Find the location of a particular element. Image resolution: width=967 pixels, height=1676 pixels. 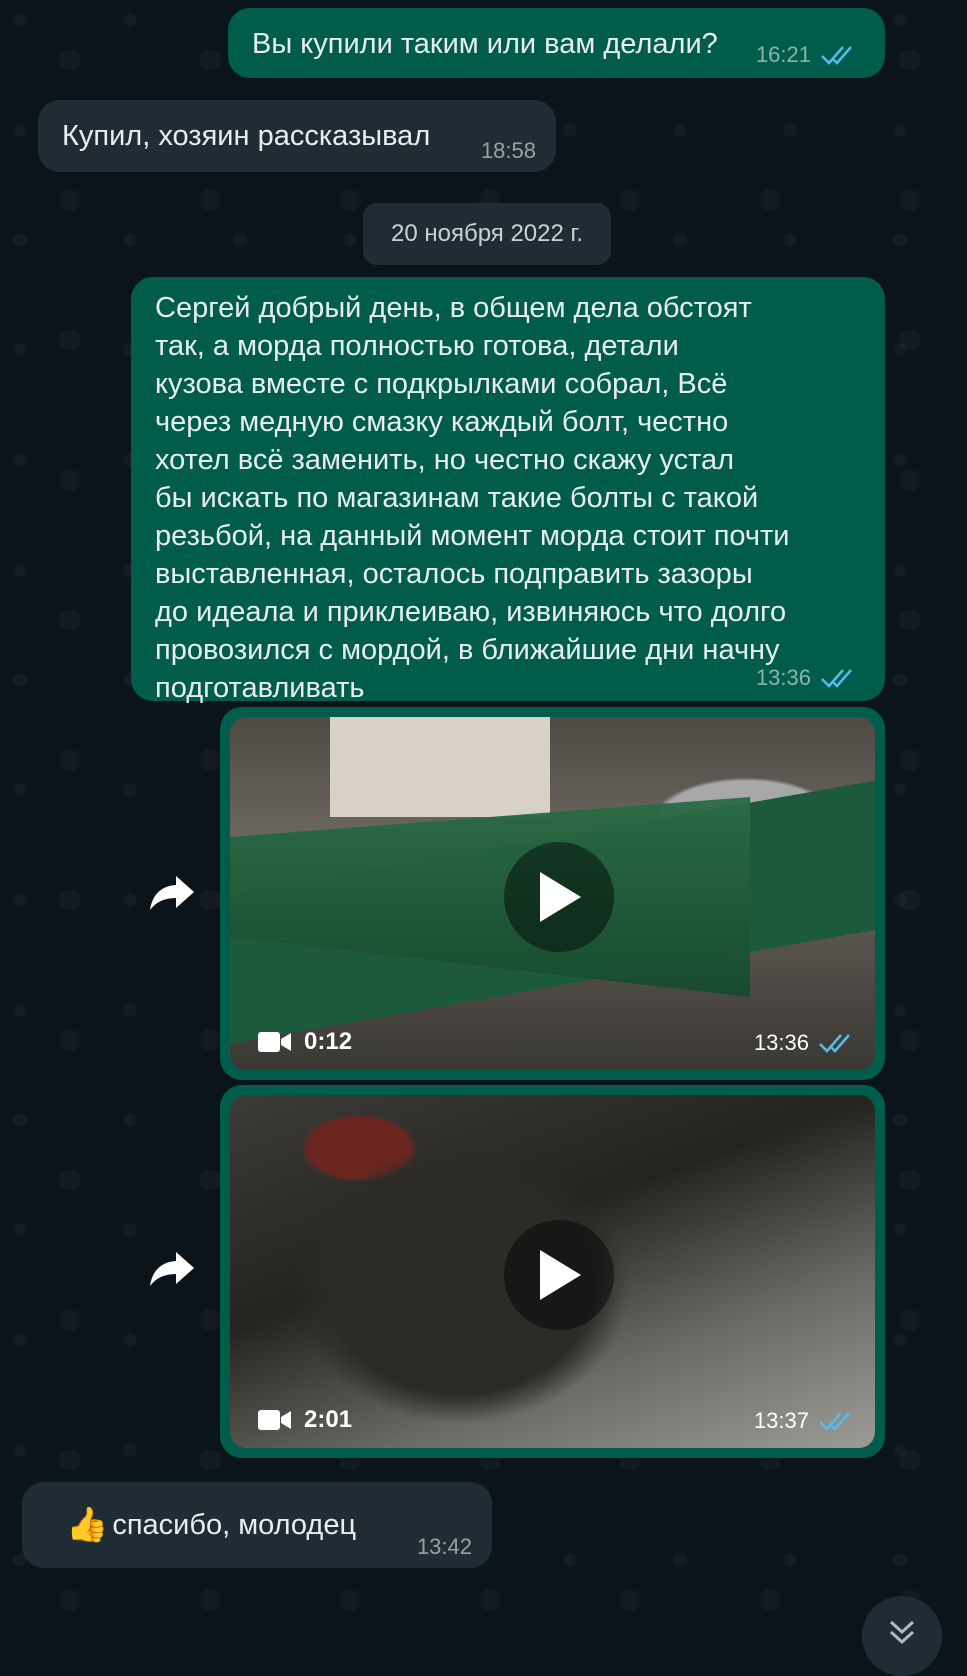

message-time: 18:58 is located at coordinates (508, 150).